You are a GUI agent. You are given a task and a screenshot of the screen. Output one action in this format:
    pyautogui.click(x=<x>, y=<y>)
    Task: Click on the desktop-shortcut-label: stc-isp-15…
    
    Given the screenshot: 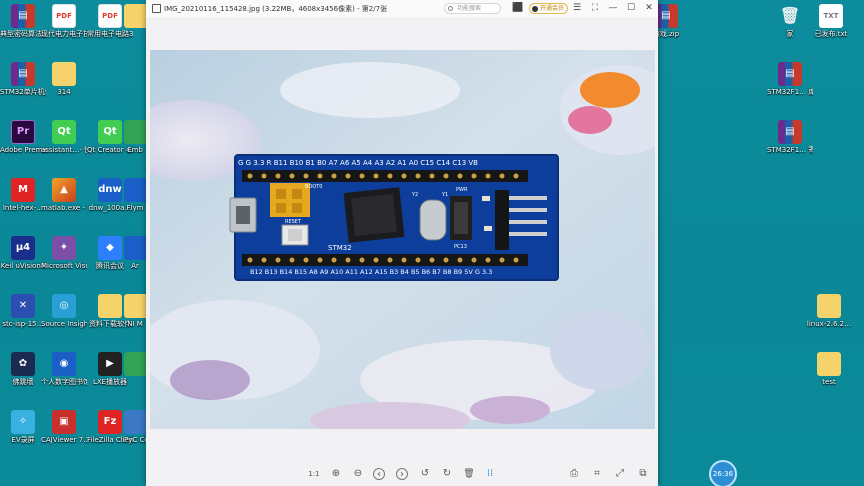 What is the action you would take?
    pyautogui.click(x=23, y=324)
    